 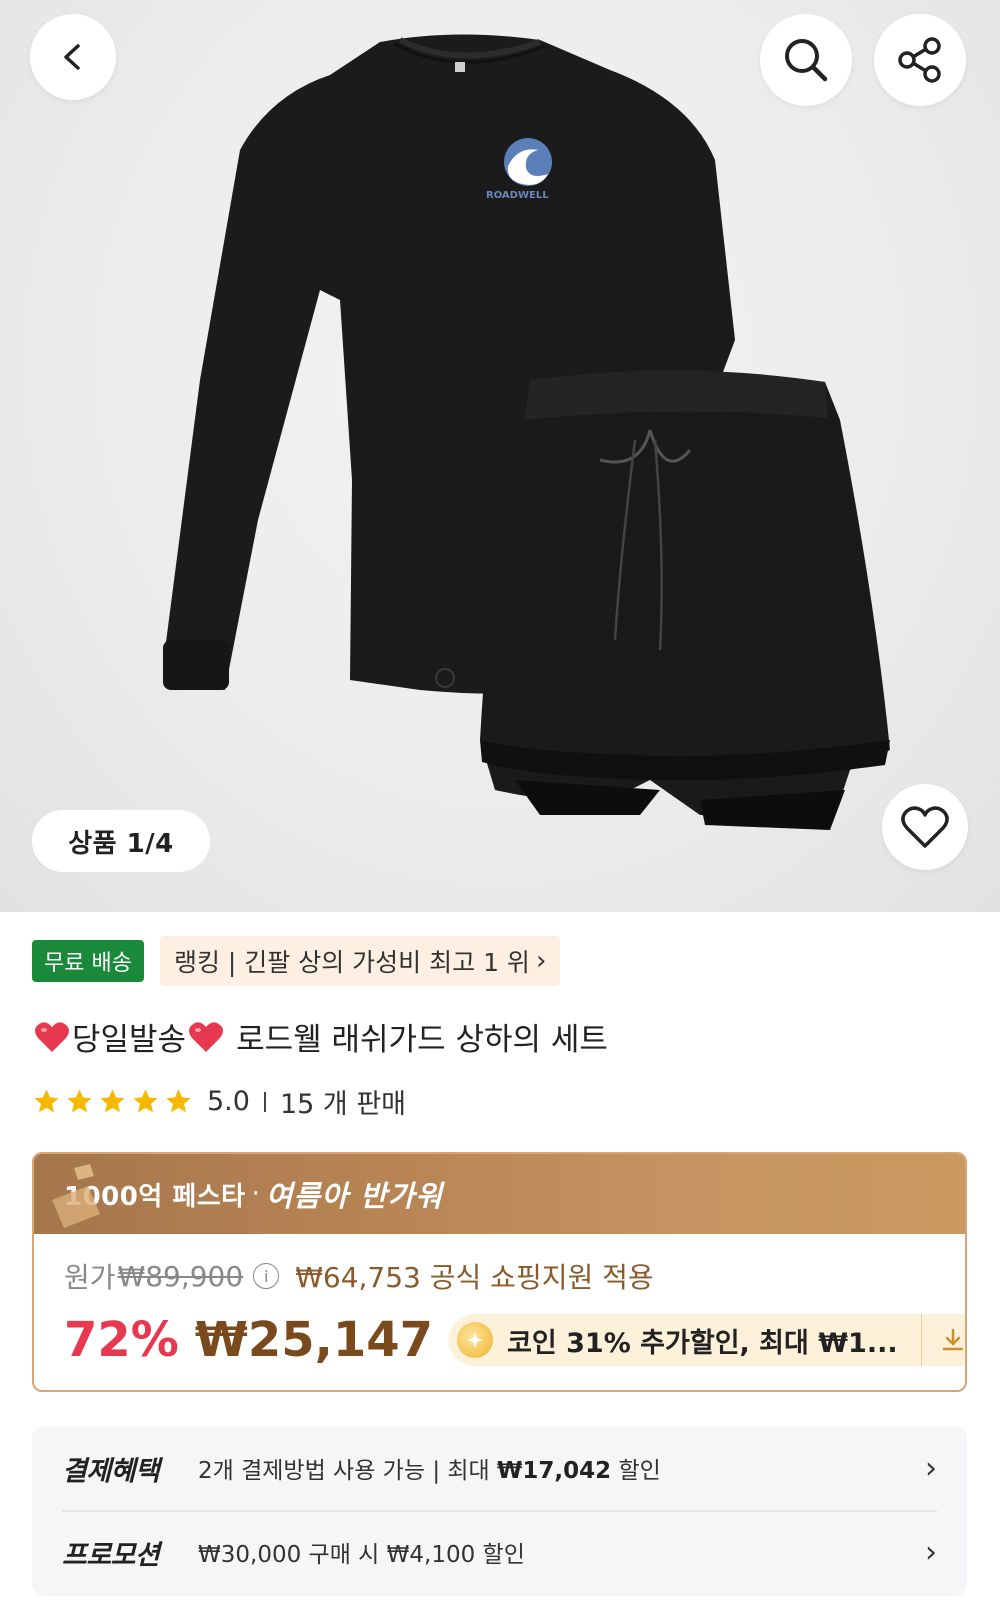 I want to click on rating-divider, so click(x=264, y=1101).